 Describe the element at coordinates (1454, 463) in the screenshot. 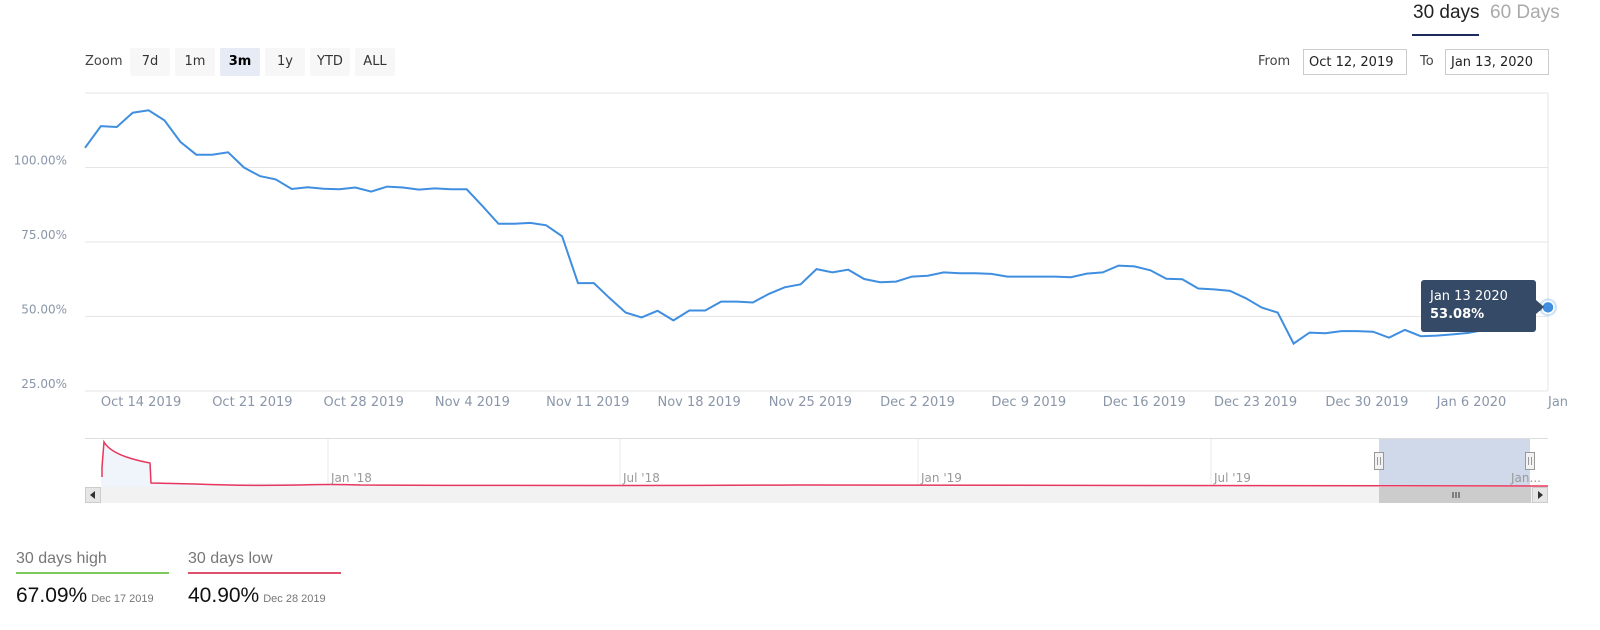

I see `navigator-selected-range` at that location.